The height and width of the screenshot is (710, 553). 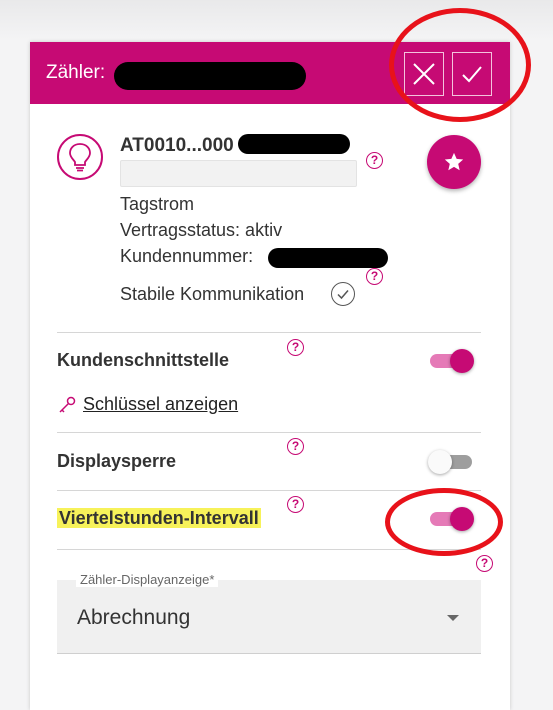 I want to click on display-select: Abrechnung, so click(x=269, y=617).